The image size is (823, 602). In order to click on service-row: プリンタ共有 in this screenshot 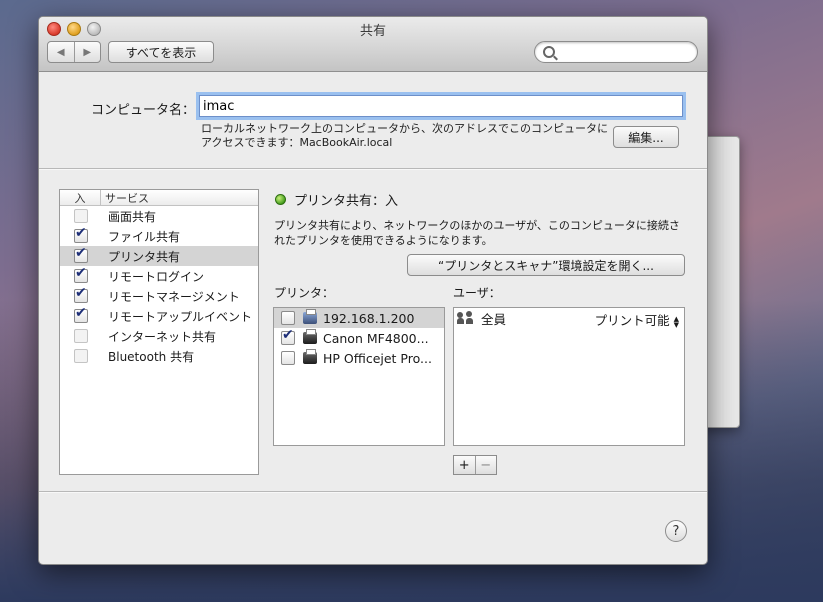, I will do `click(159, 255)`.